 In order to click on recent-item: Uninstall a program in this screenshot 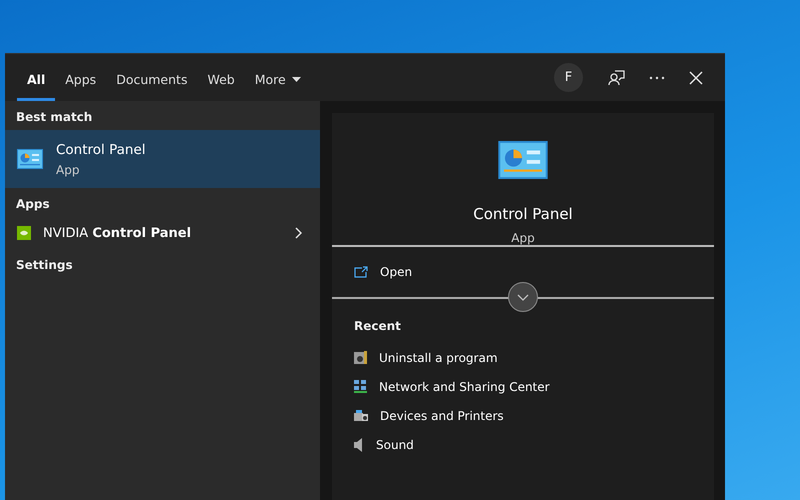, I will do `click(523, 357)`.